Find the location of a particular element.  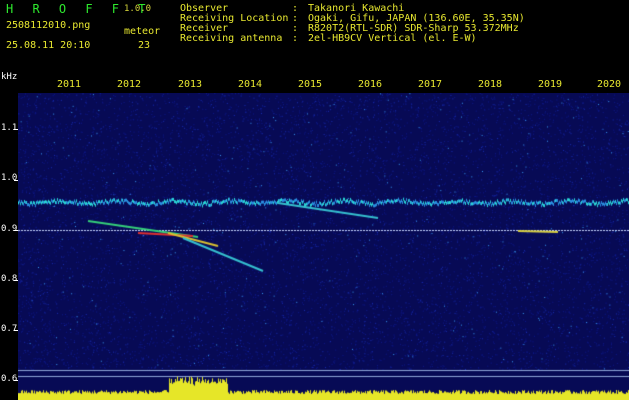

year-label: 2015 is located at coordinates (310, 84).